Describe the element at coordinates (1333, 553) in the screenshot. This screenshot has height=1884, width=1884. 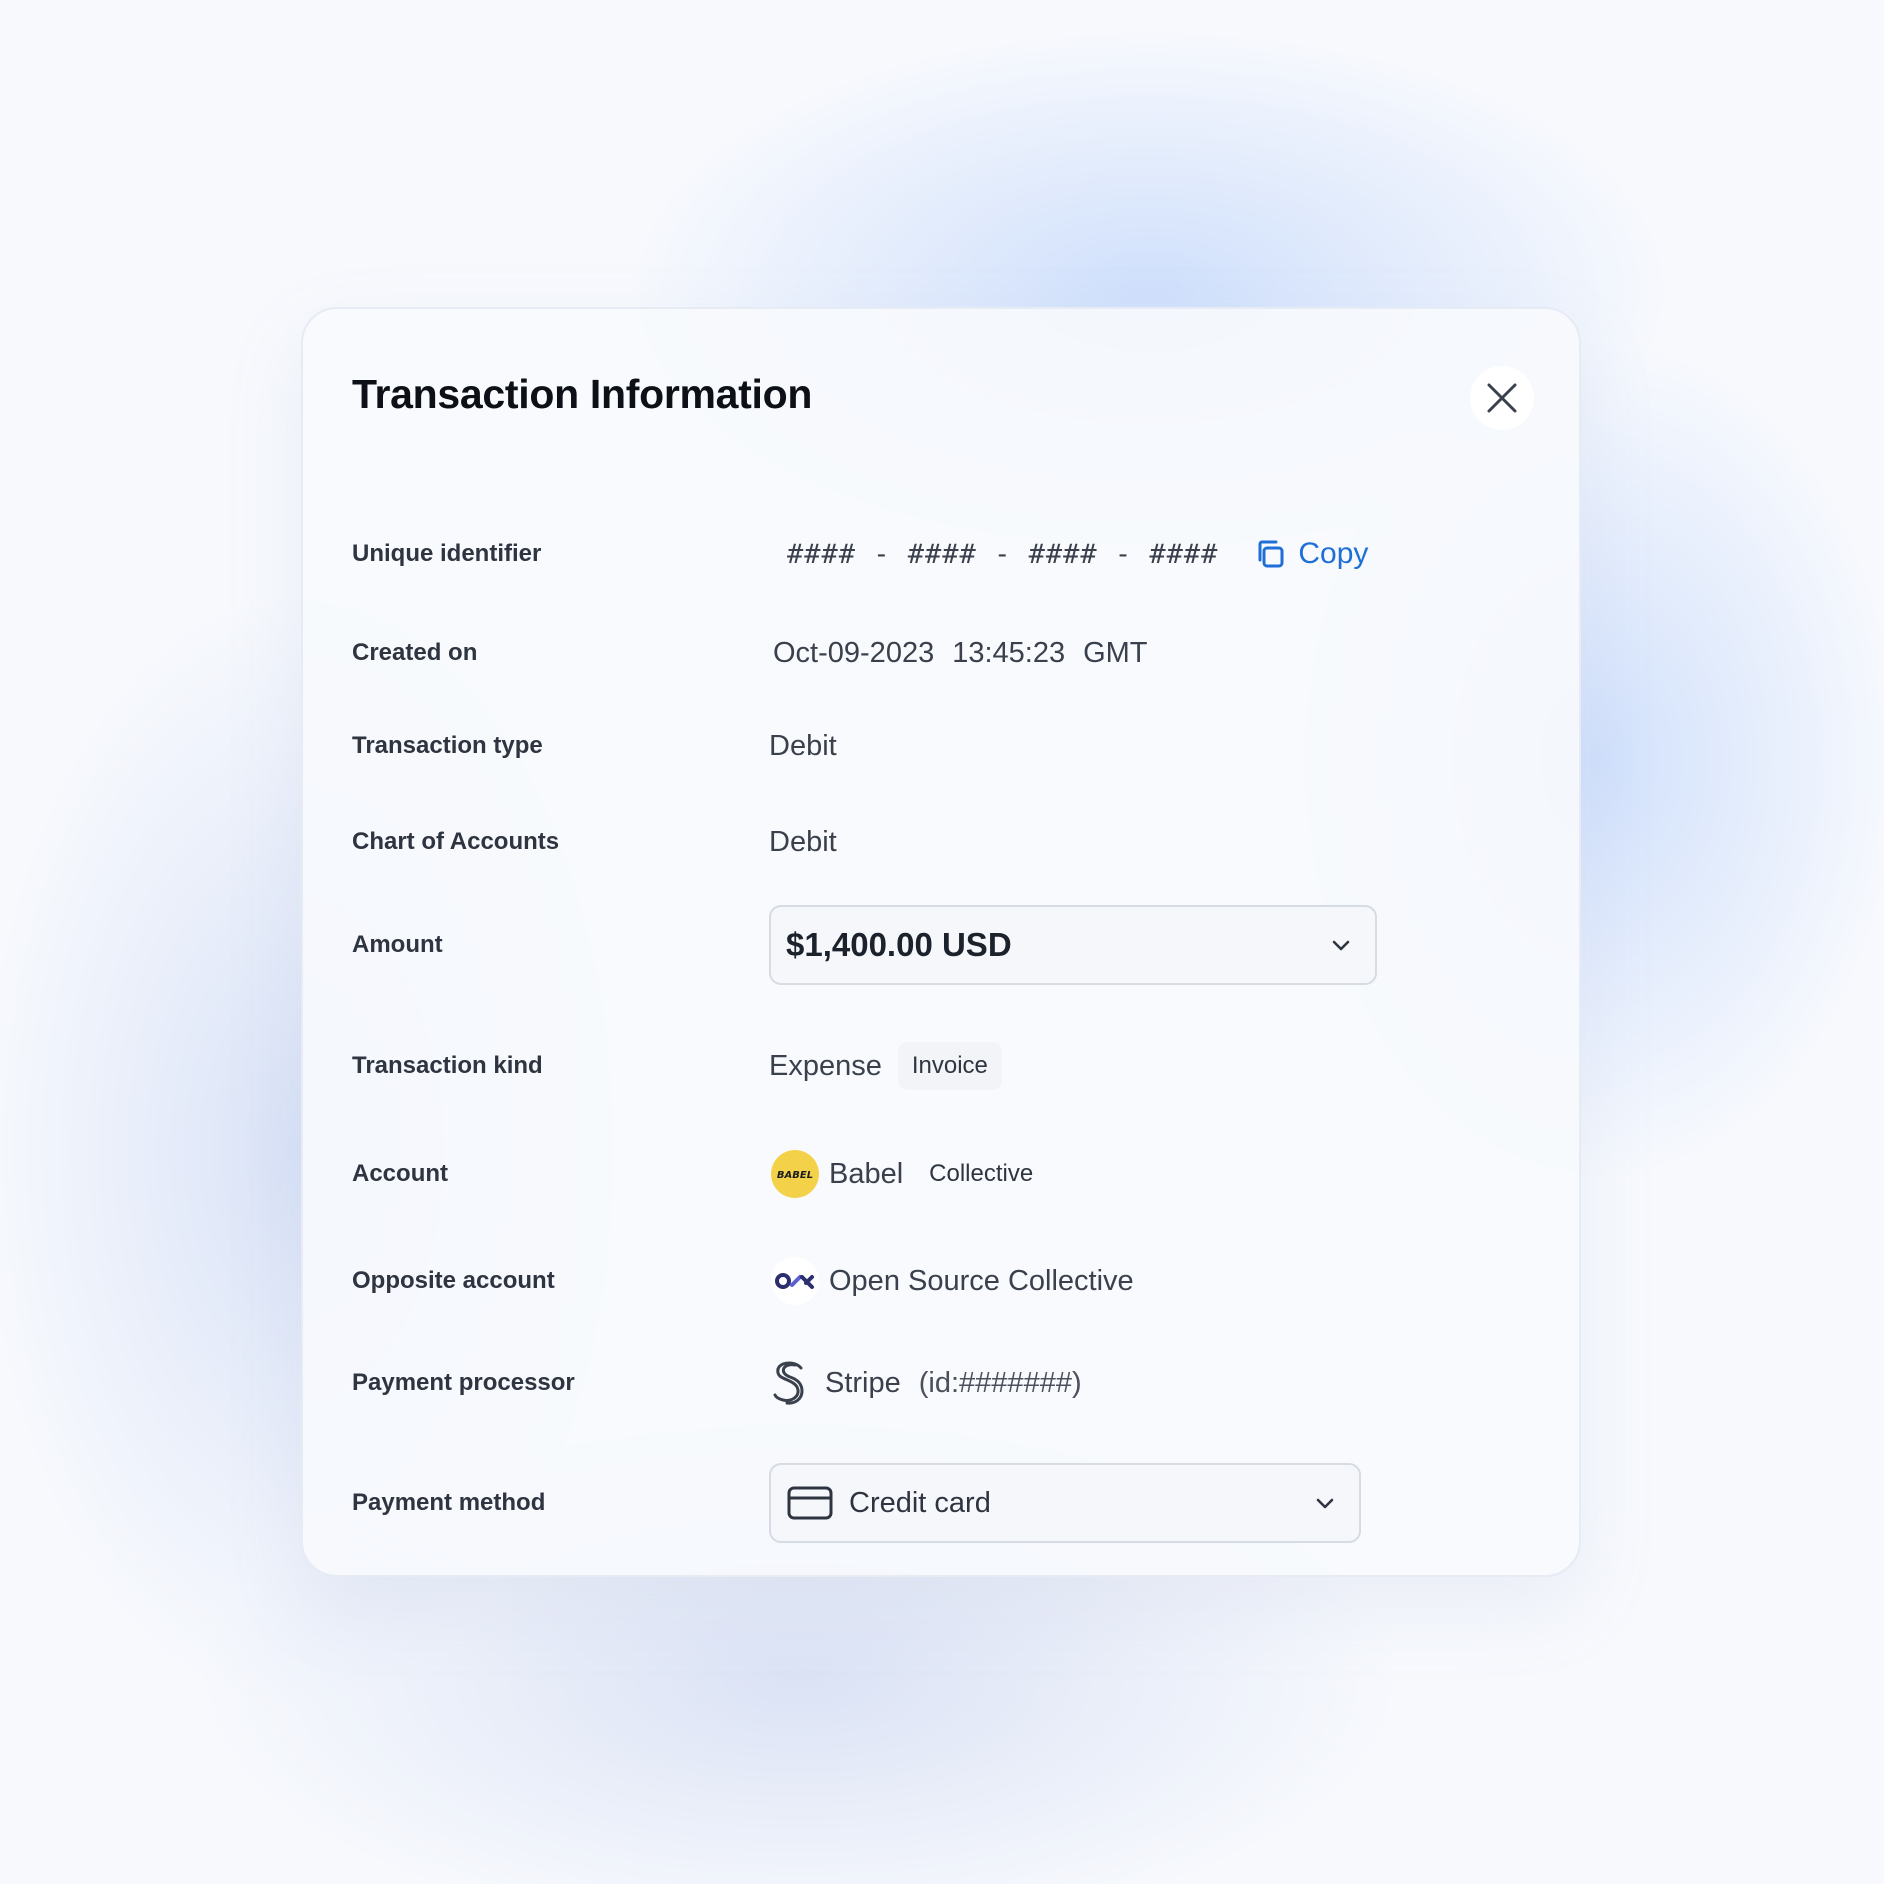
I see `copy-label: Copy` at that location.